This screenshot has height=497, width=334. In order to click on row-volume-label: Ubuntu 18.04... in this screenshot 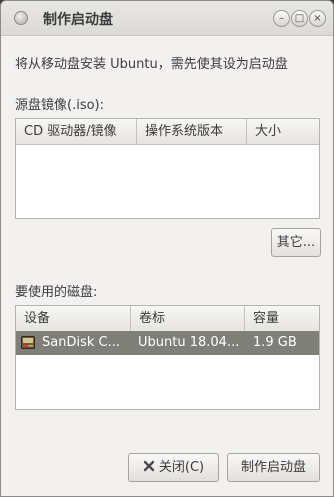, I will do `click(189, 342)`.